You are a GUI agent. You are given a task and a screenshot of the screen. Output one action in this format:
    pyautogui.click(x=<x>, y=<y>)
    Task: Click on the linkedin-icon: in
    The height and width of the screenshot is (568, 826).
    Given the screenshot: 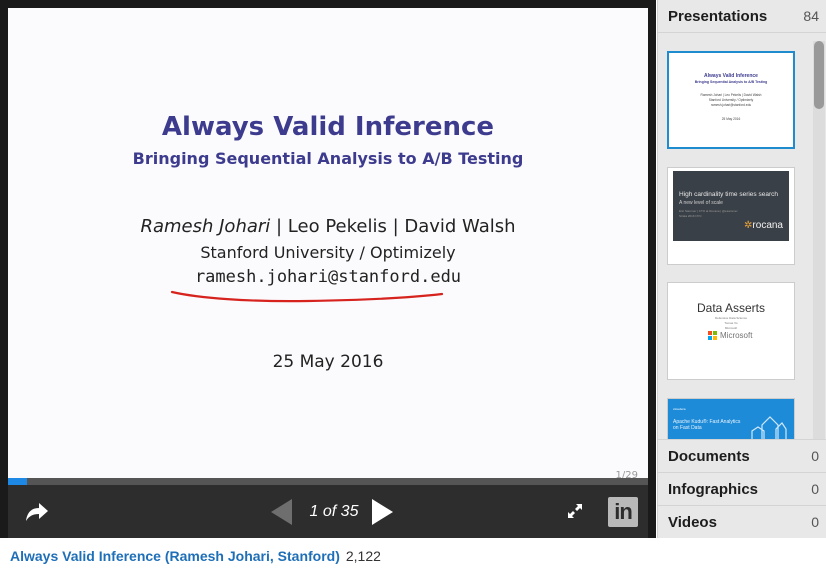 What is the action you would take?
    pyautogui.click(x=623, y=511)
    